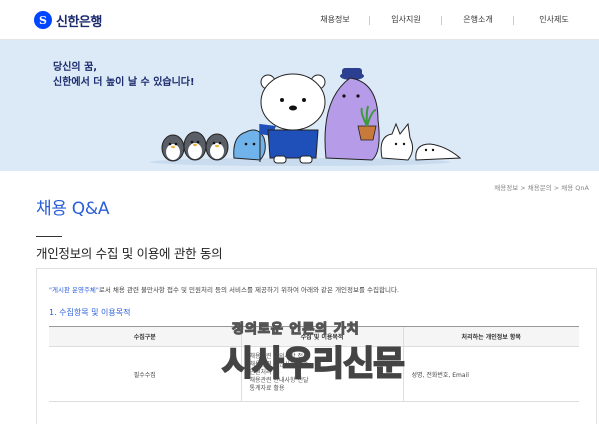 This screenshot has width=599, height=424. What do you see at coordinates (397, 141) in the screenshot?
I see `white-fox-icon` at bounding box center [397, 141].